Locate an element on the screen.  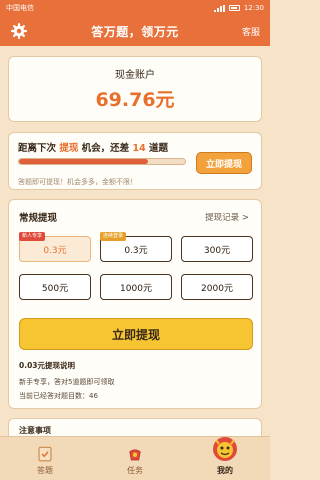
withdraw-note-title: 0.03元提现说明 is located at coordinates (47, 365).